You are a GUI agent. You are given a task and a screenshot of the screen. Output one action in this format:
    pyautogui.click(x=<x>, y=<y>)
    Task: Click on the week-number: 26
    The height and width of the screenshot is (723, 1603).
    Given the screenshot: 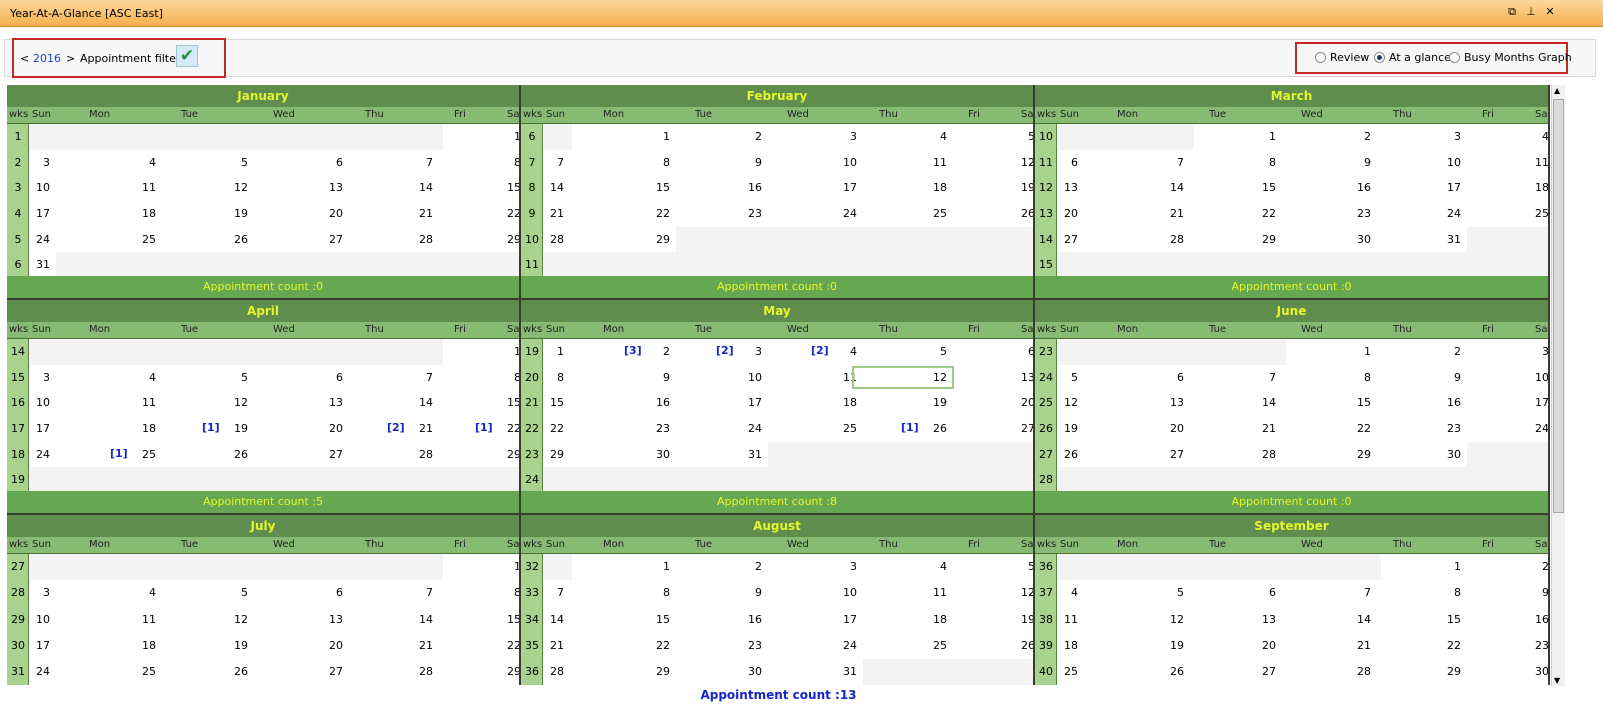 What is the action you would take?
    pyautogui.click(x=1046, y=428)
    